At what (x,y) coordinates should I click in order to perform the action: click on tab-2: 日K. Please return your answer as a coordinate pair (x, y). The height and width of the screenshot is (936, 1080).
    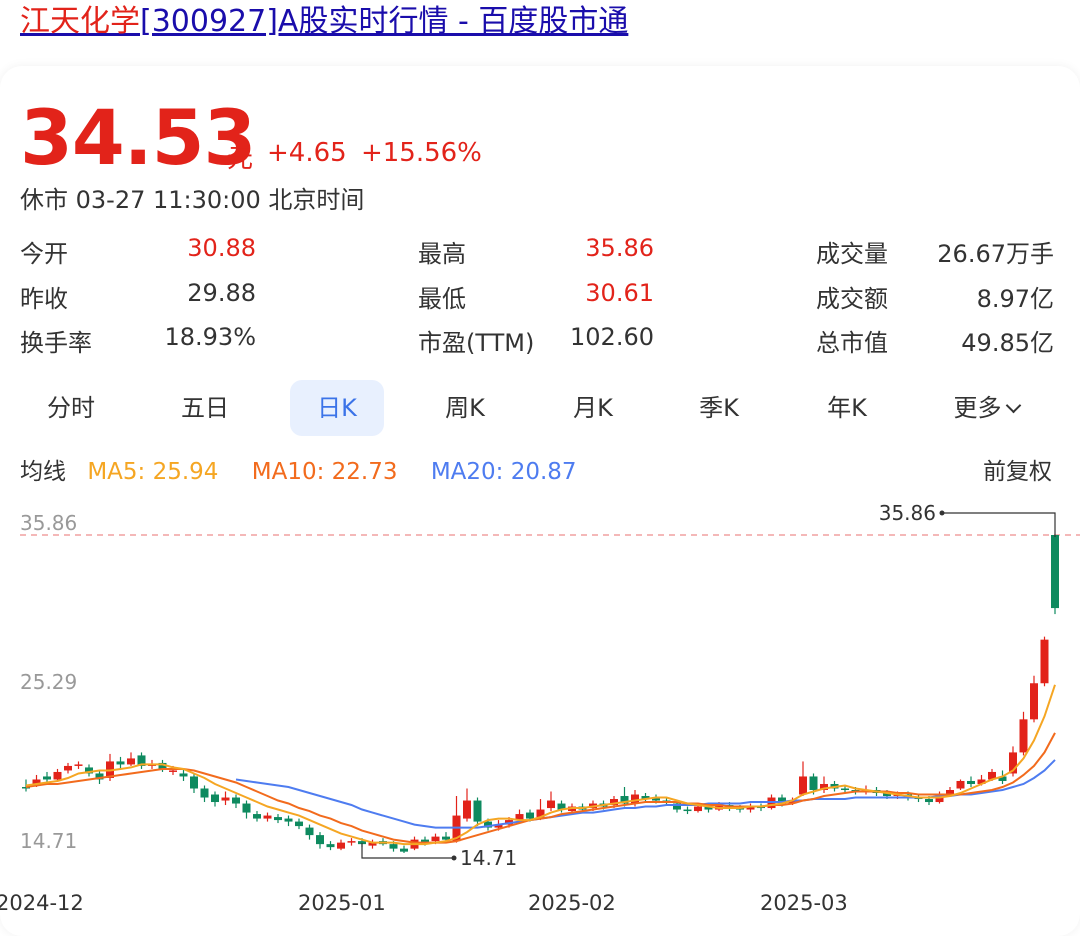
    Looking at the image, I should click on (337, 408).